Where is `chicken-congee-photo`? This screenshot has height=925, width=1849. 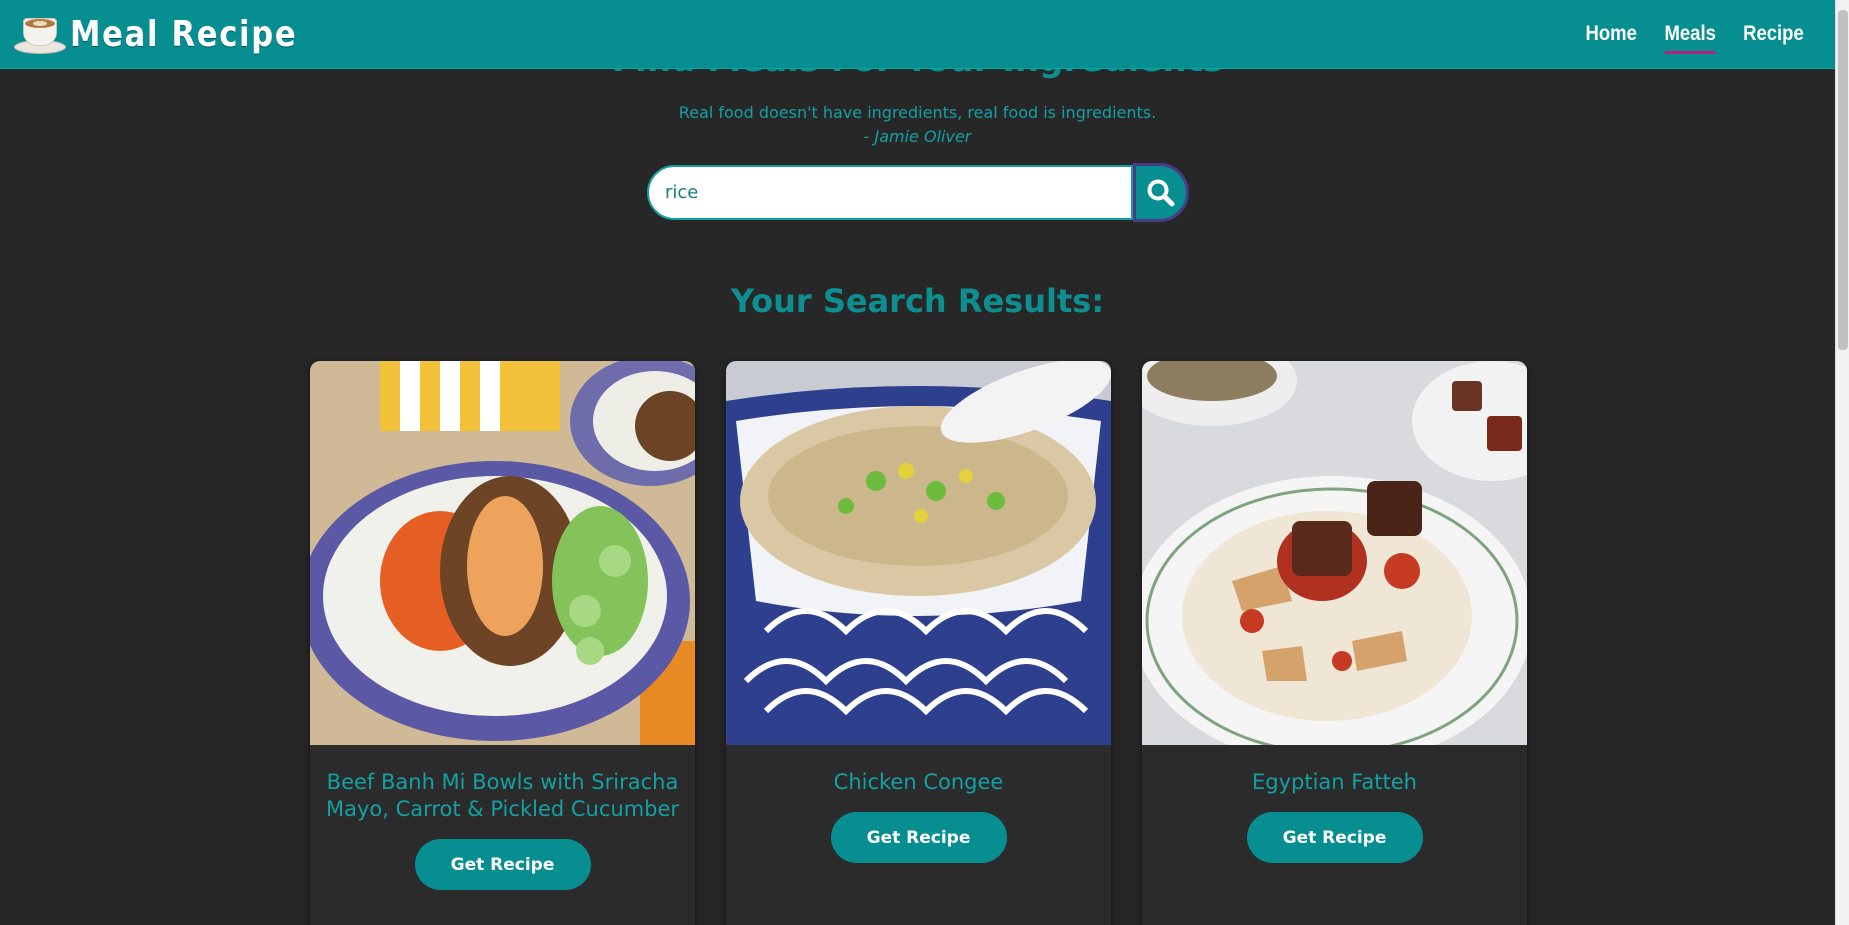
chicken-congee-photo is located at coordinates (918, 553).